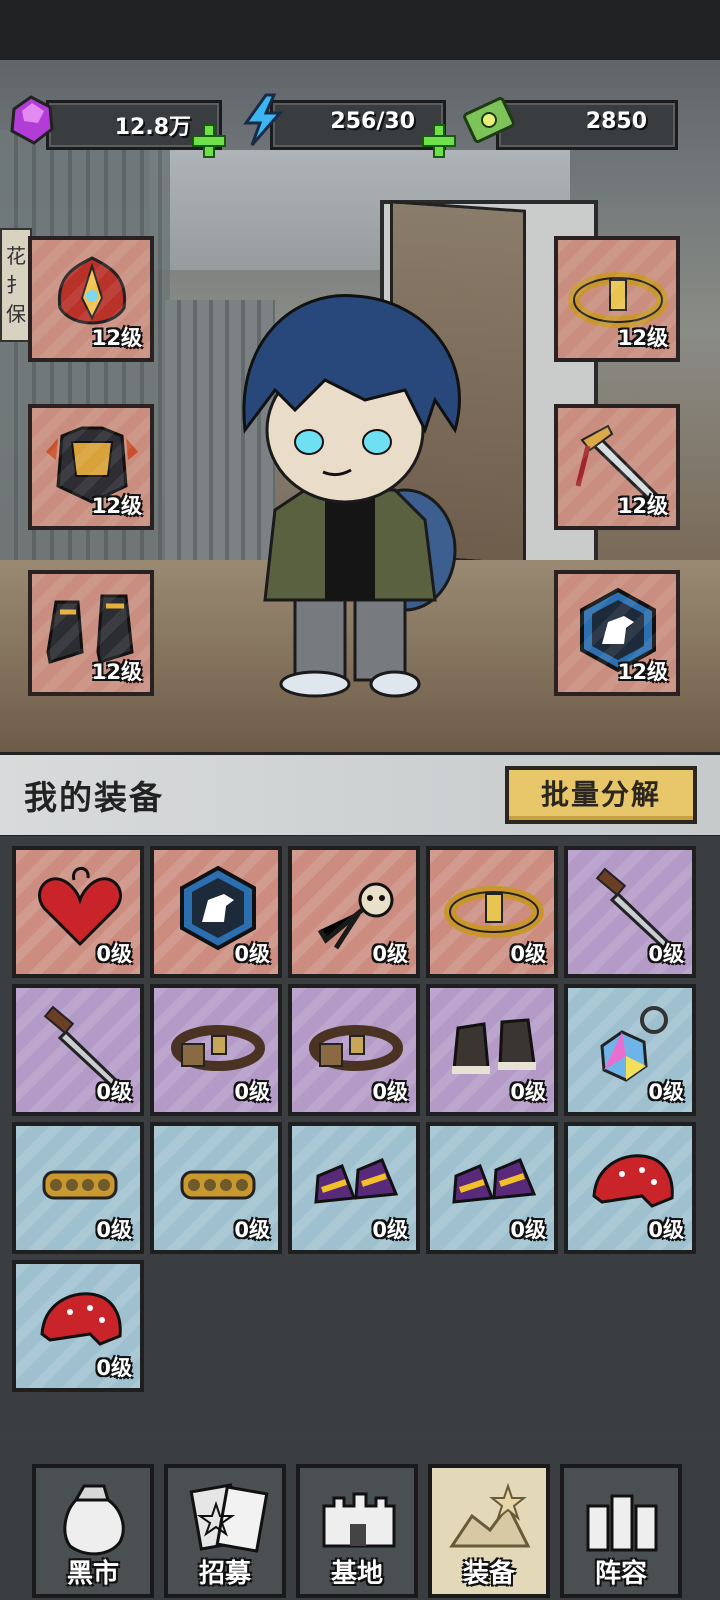 The height and width of the screenshot is (1600, 720). What do you see at coordinates (94, 1520) in the screenshot?
I see `money-bag-icon` at bounding box center [94, 1520].